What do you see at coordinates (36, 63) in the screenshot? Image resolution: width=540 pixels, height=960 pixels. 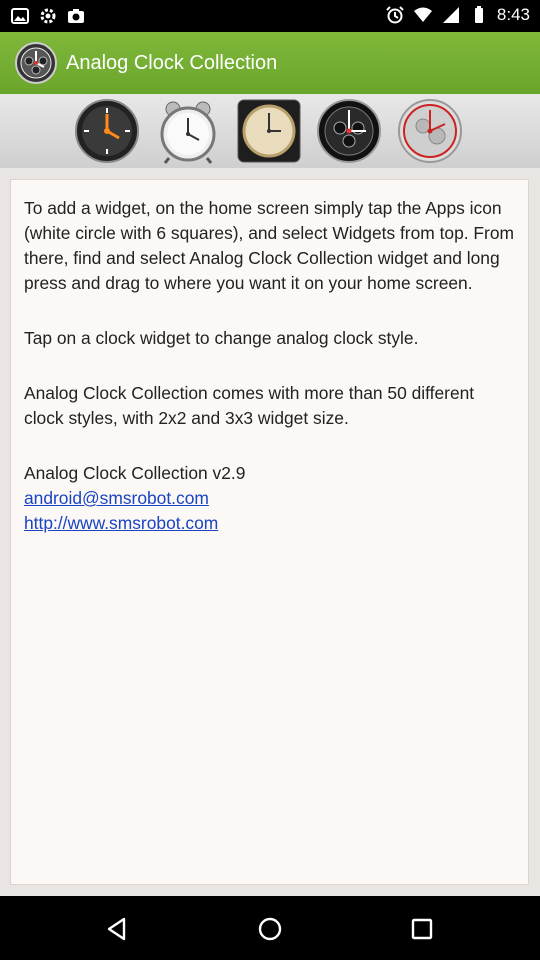 I see `app-logo-icon` at bounding box center [36, 63].